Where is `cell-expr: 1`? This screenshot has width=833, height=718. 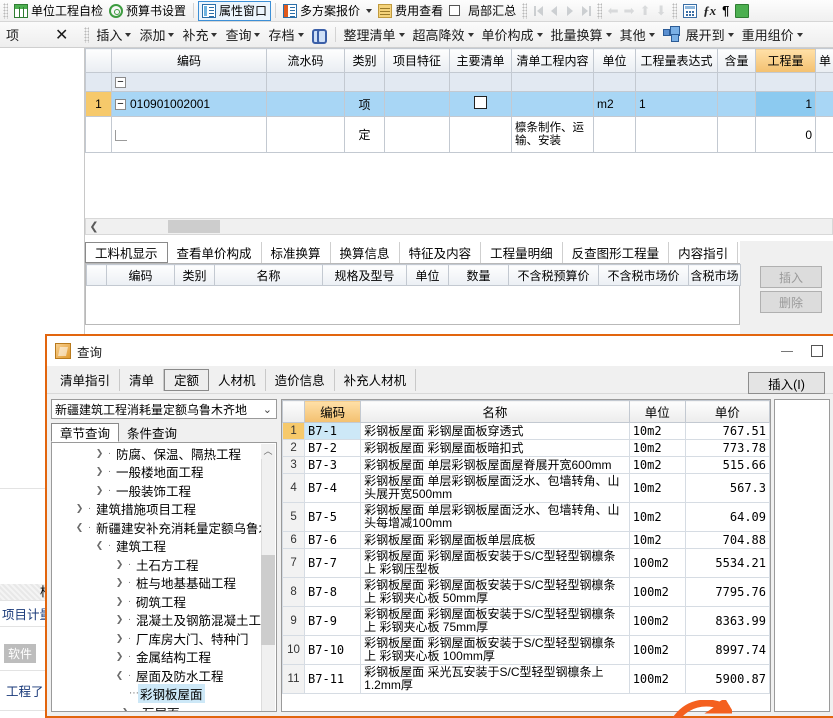 cell-expr: 1 is located at coordinates (676, 104).